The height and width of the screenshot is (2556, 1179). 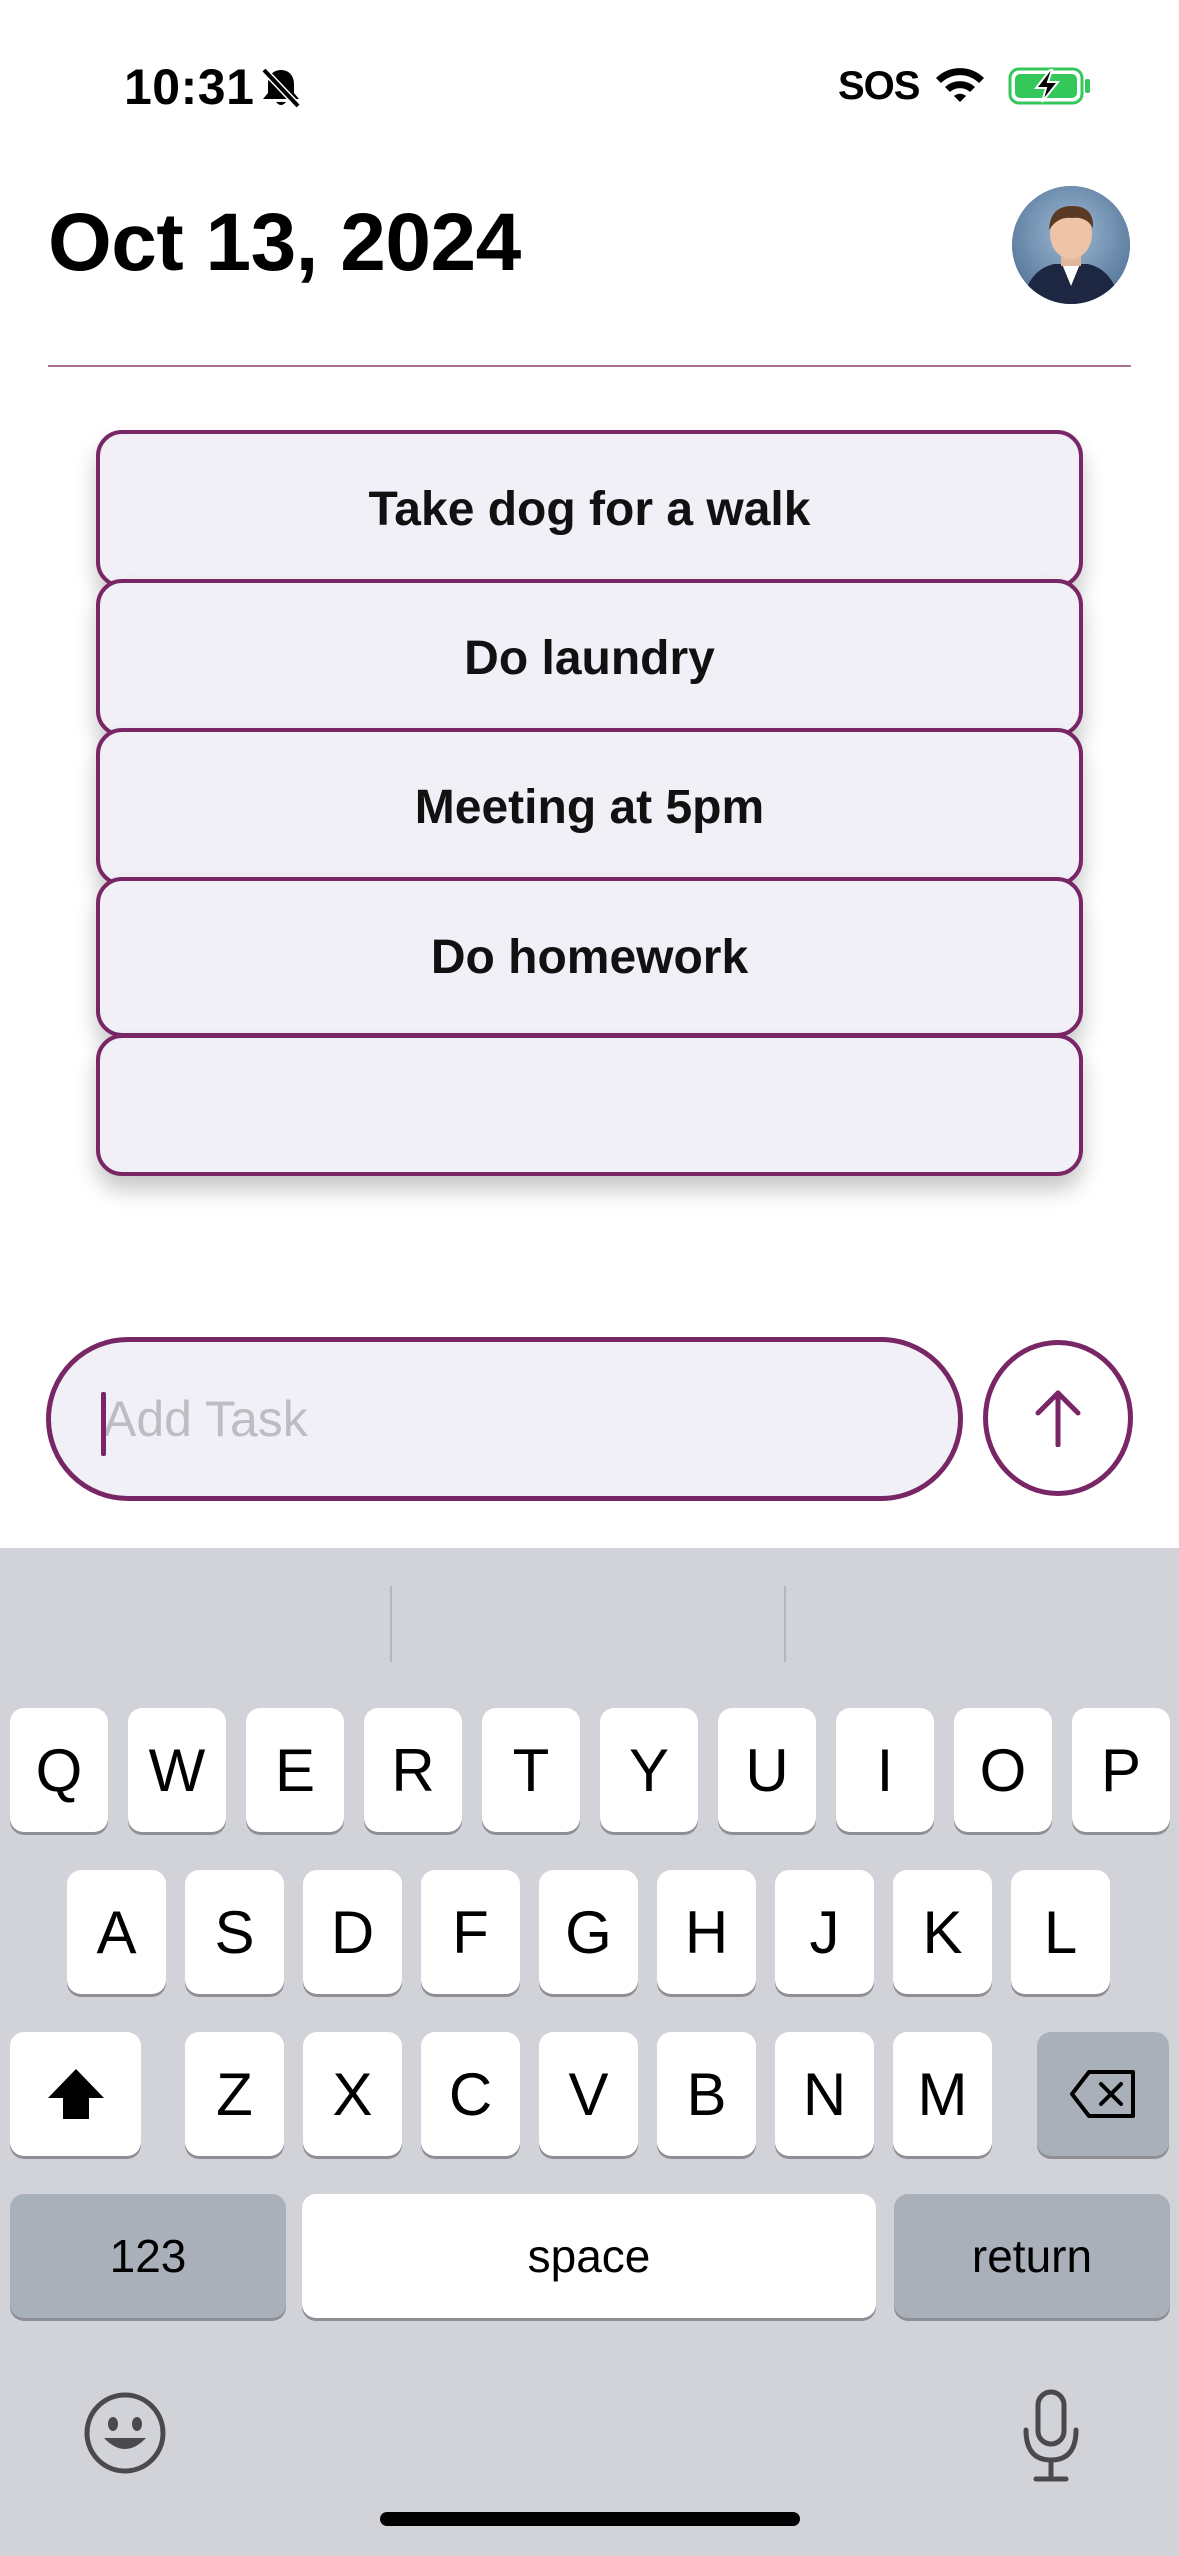 What do you see at coordinates (942, 2094) in the screenshot?
I see `key-m: M` at bounding box center [942, 2094].